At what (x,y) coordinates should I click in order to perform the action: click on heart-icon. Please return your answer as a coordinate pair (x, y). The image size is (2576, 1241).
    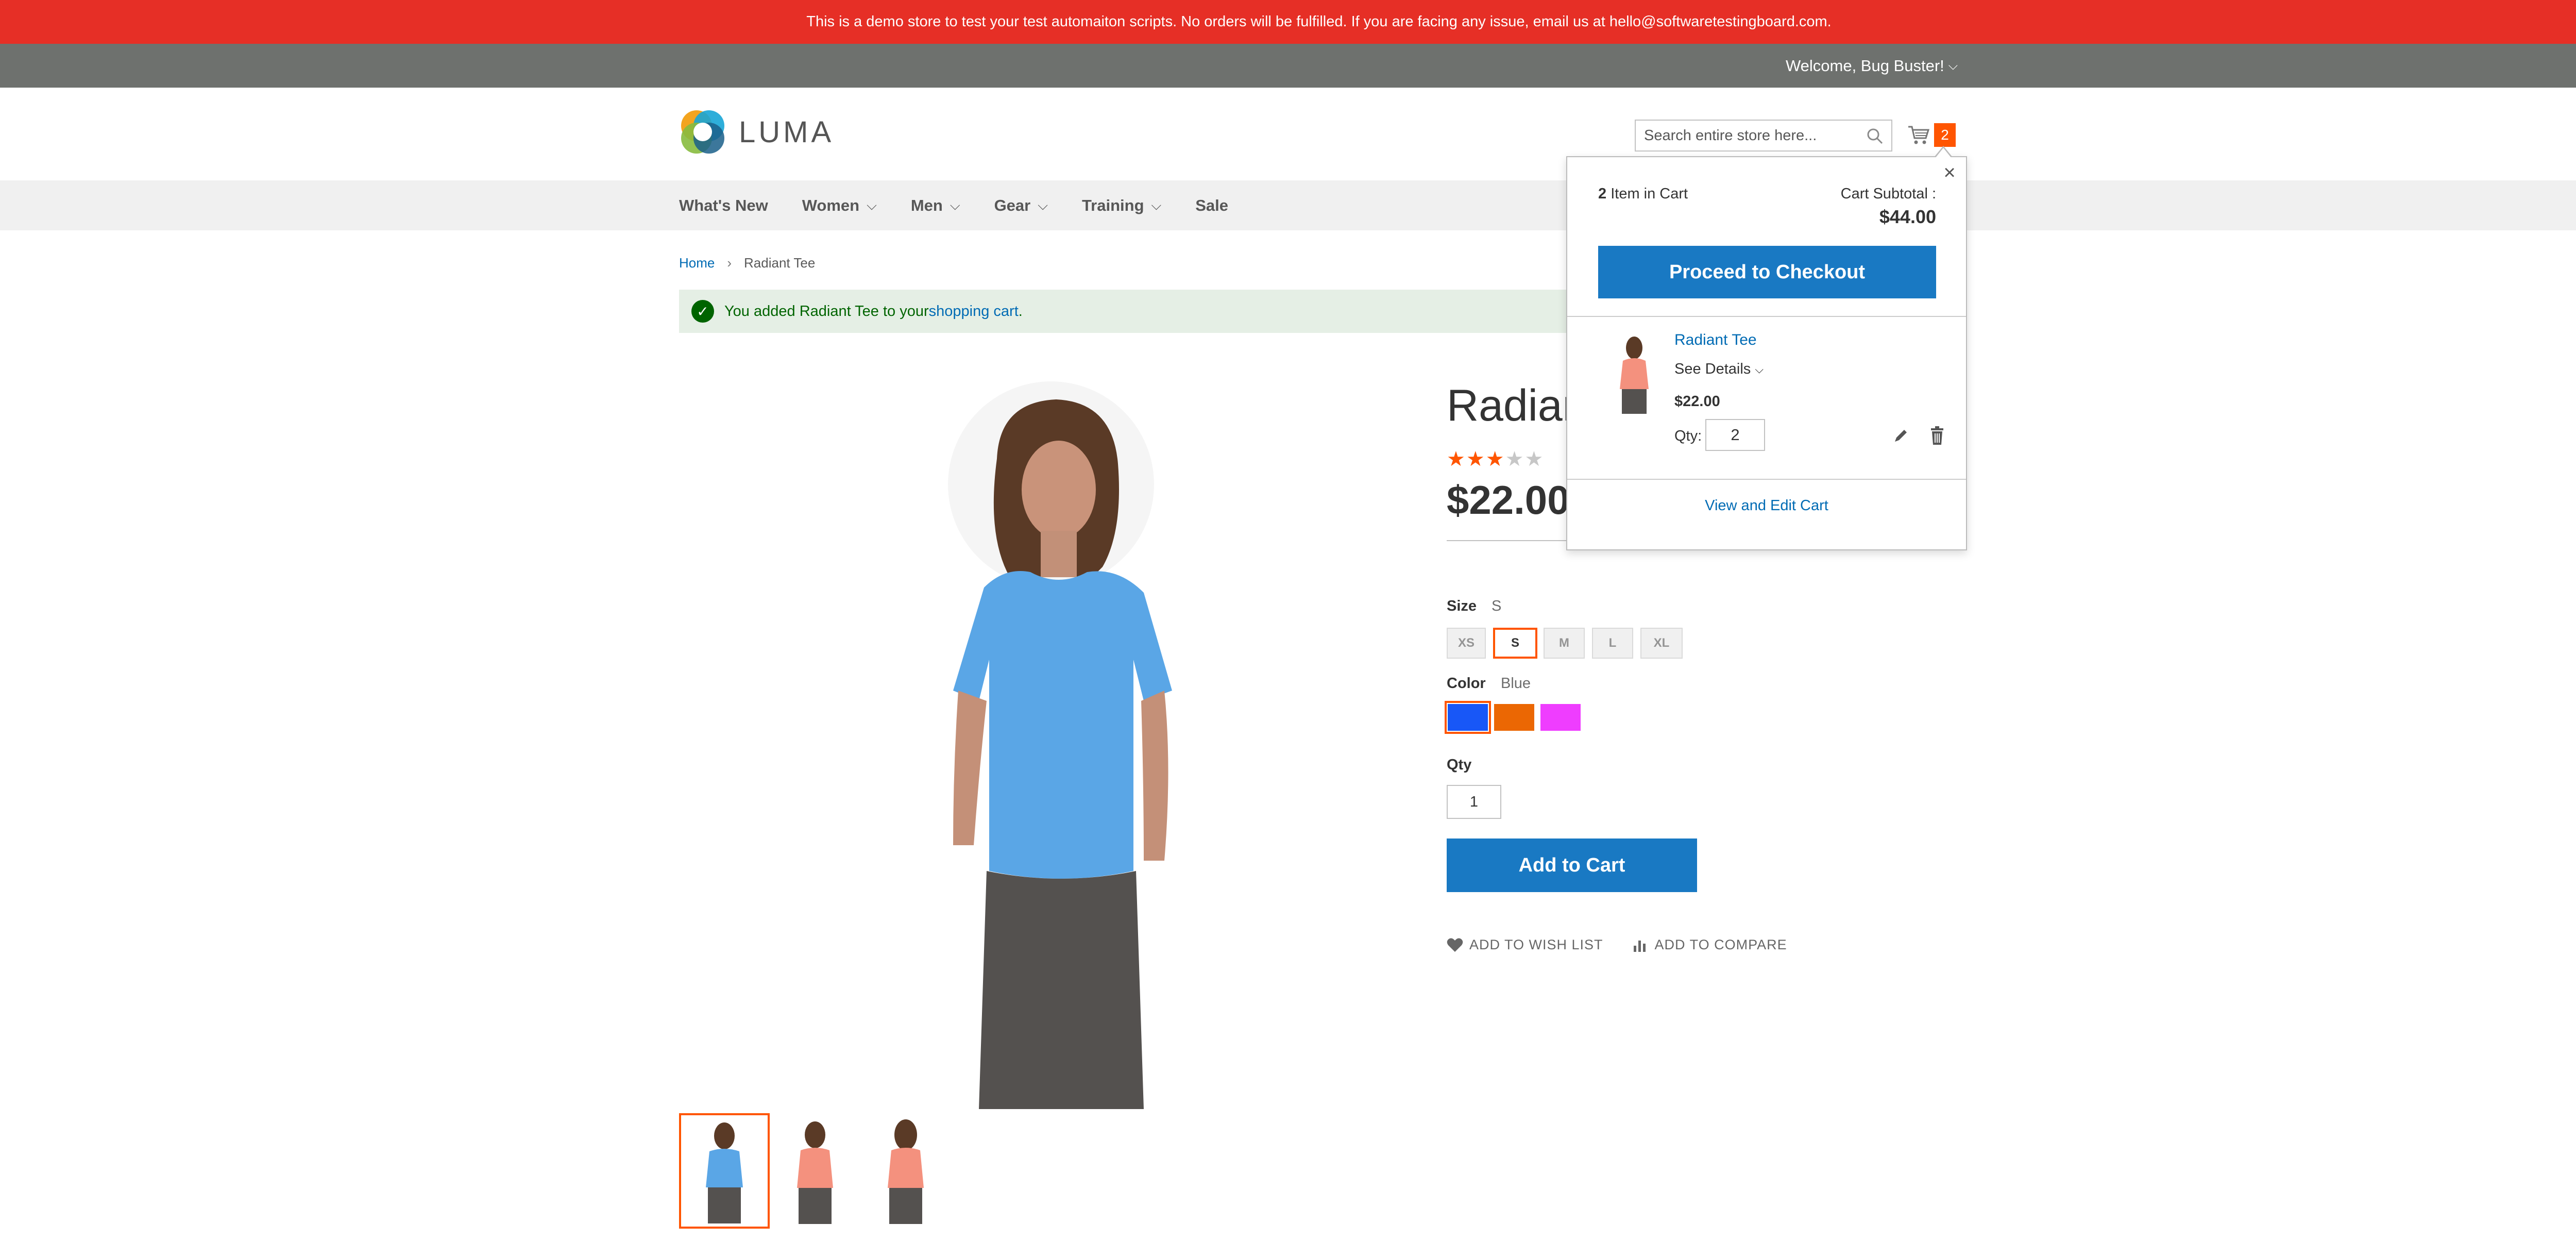
    Looking at the image, I should click on (1455, 945).